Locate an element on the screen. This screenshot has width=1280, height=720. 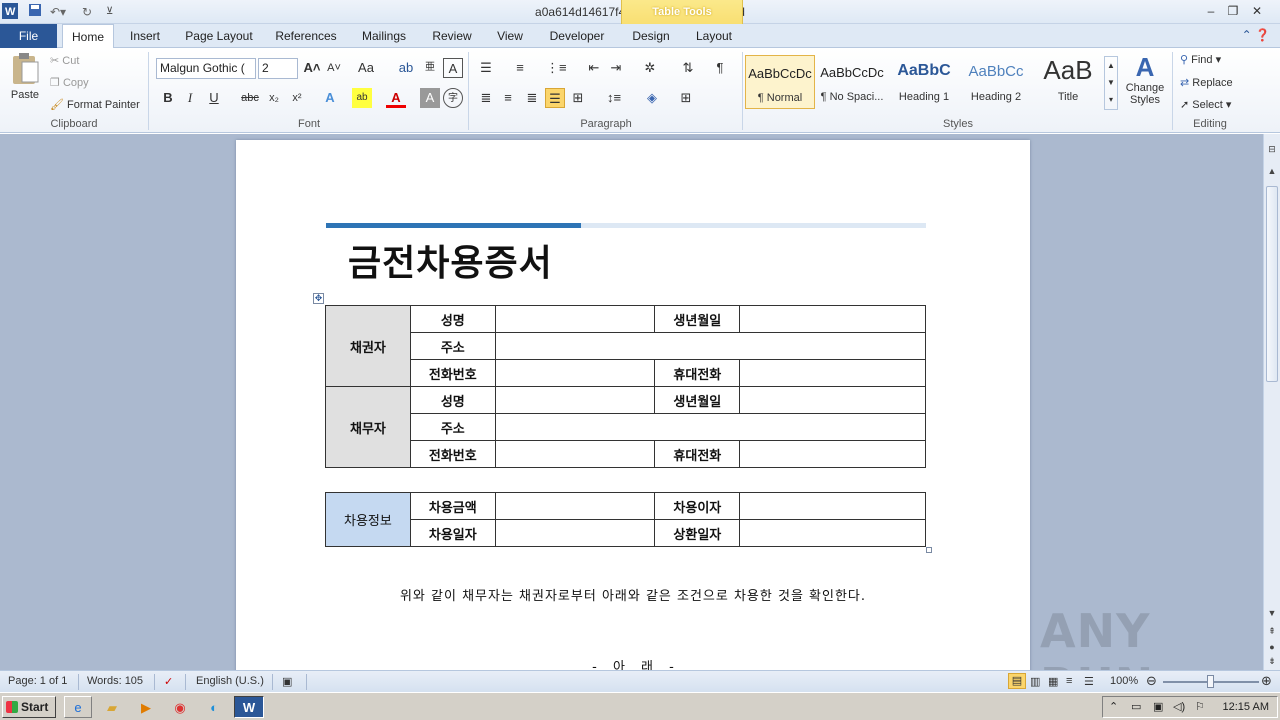
tab-mailings: Mailings is located at coordinates (384, 36).